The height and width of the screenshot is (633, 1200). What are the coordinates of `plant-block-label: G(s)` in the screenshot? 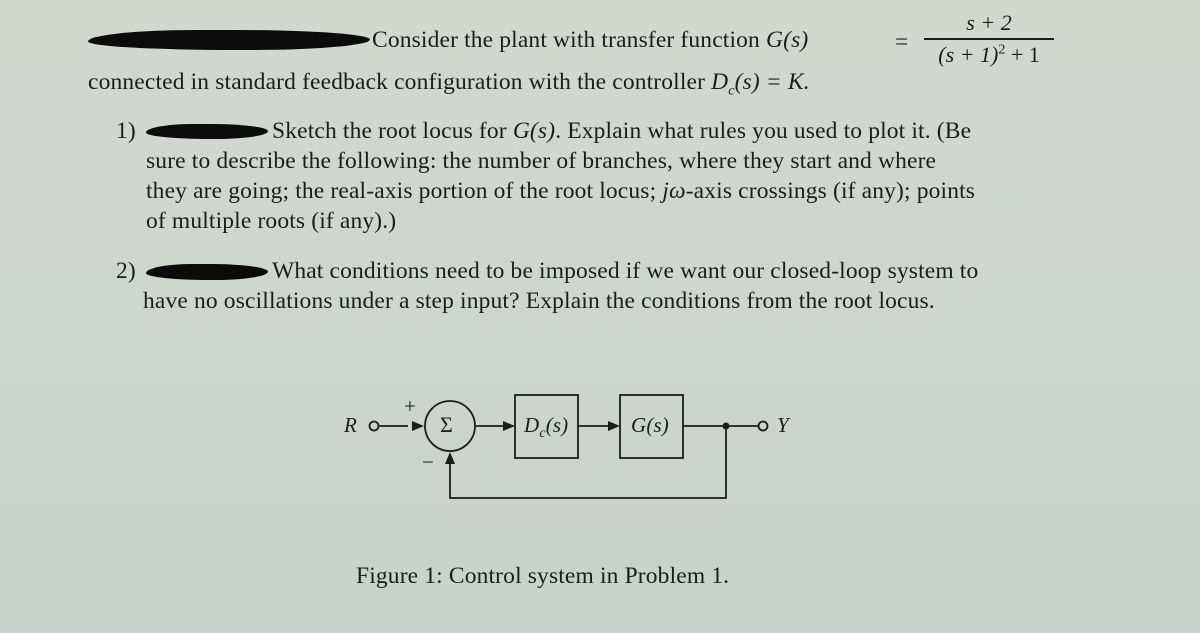 It's located at (650, 425).